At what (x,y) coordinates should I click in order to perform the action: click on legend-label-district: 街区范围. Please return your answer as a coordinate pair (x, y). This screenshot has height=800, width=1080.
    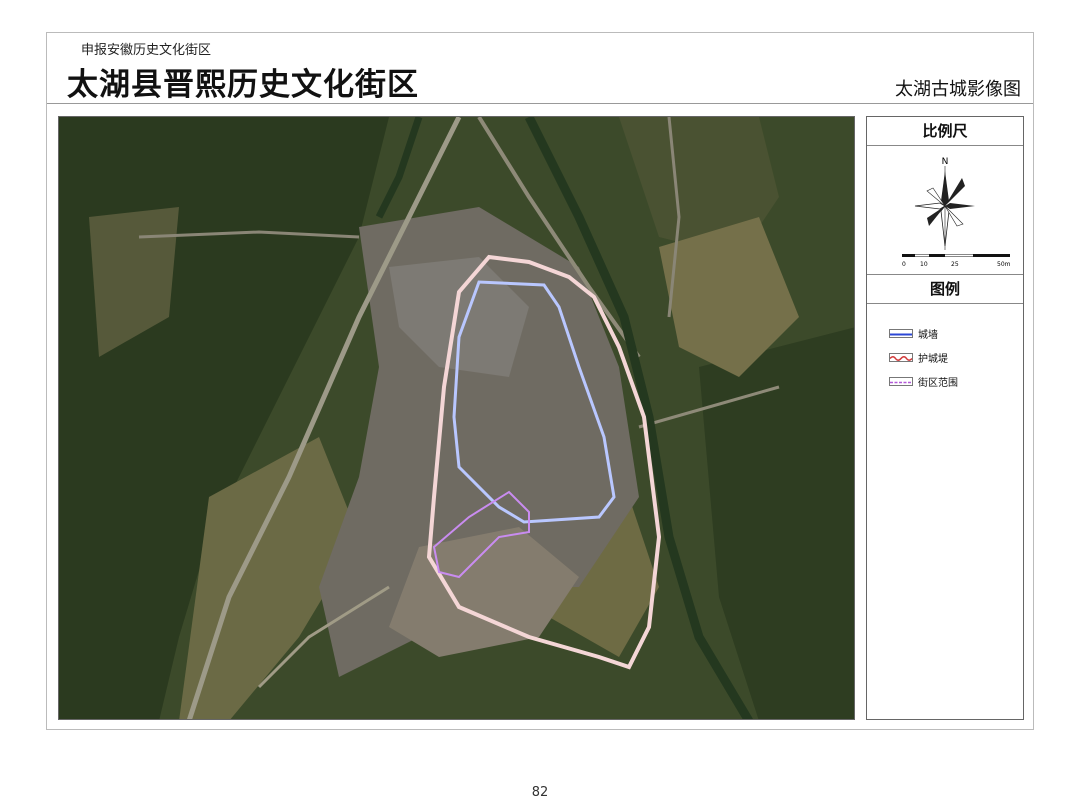
    Looking at the image, I should click on (938, 383).